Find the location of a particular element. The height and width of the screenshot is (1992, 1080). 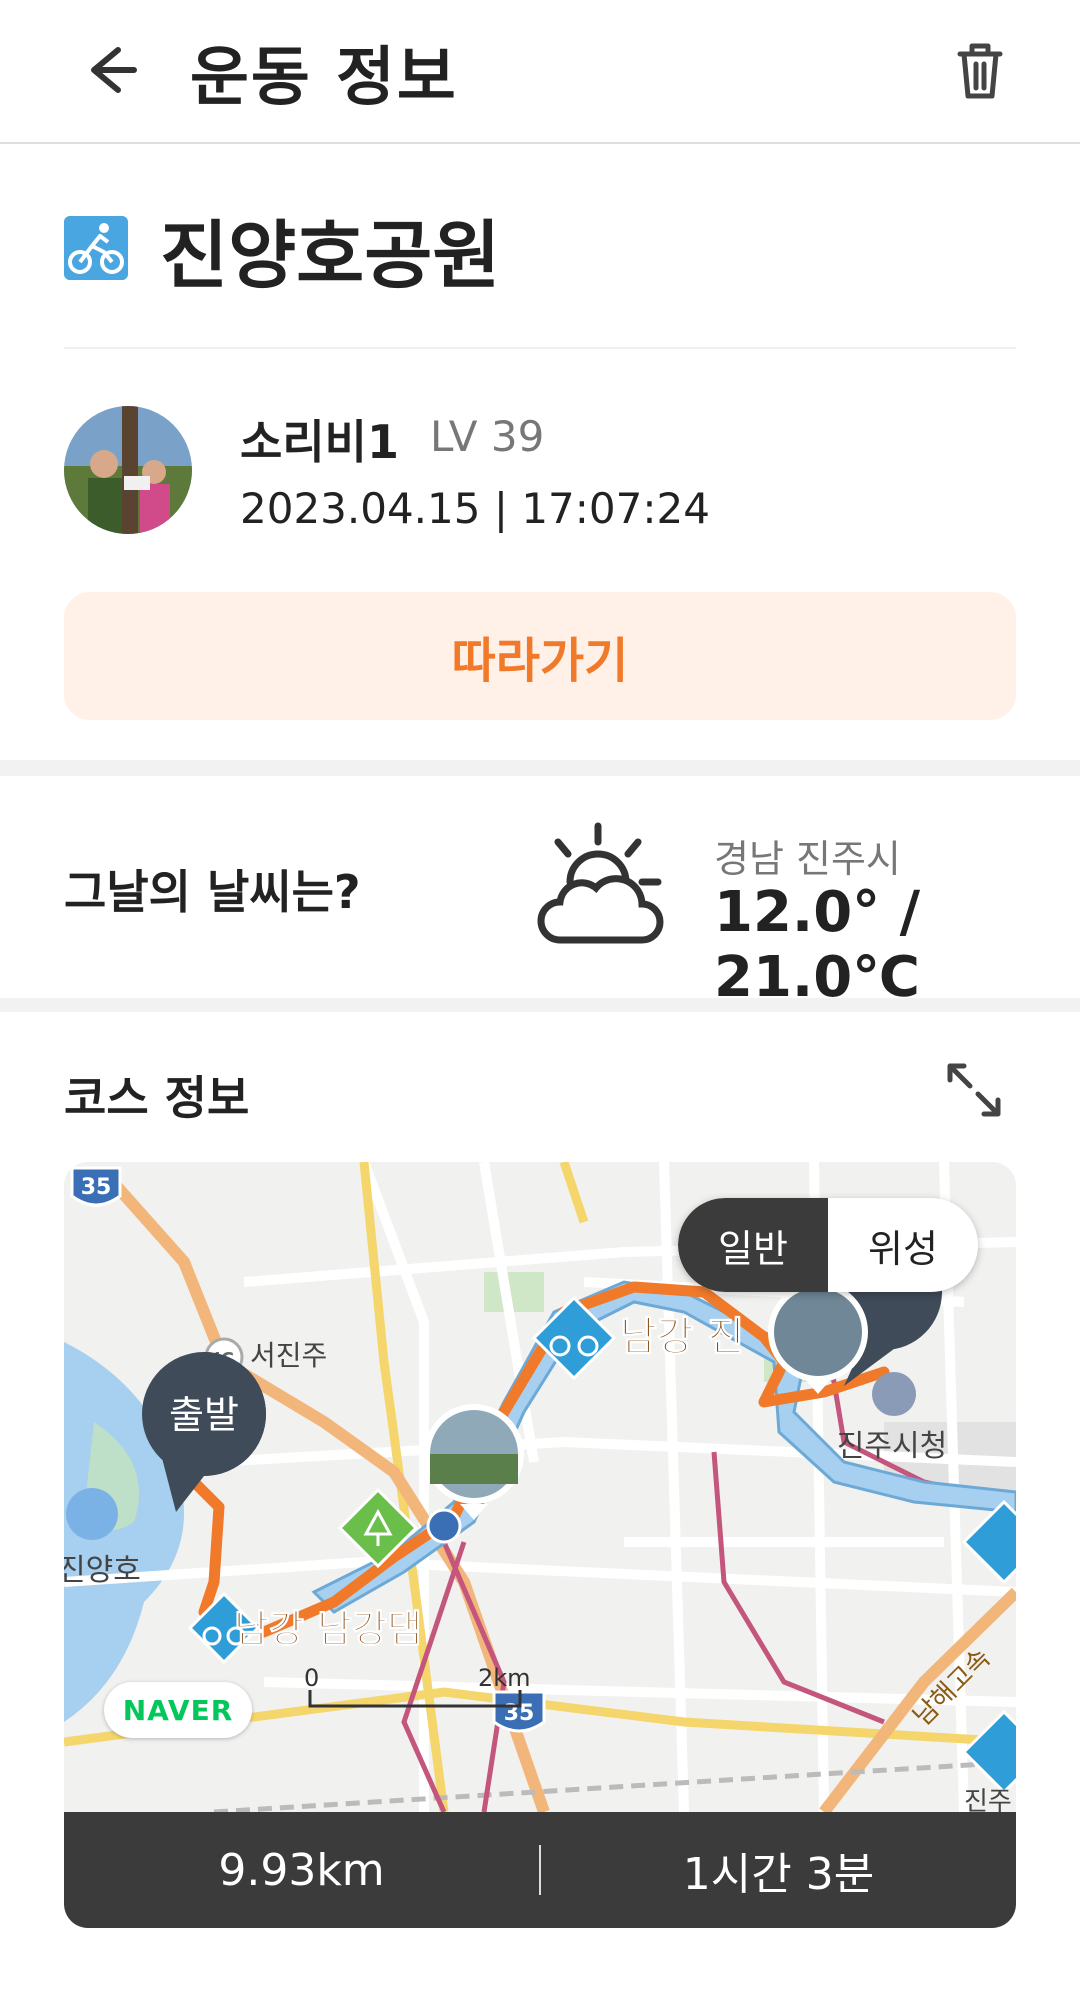

user-level: LV 39 is located at coordinates (487, 436).